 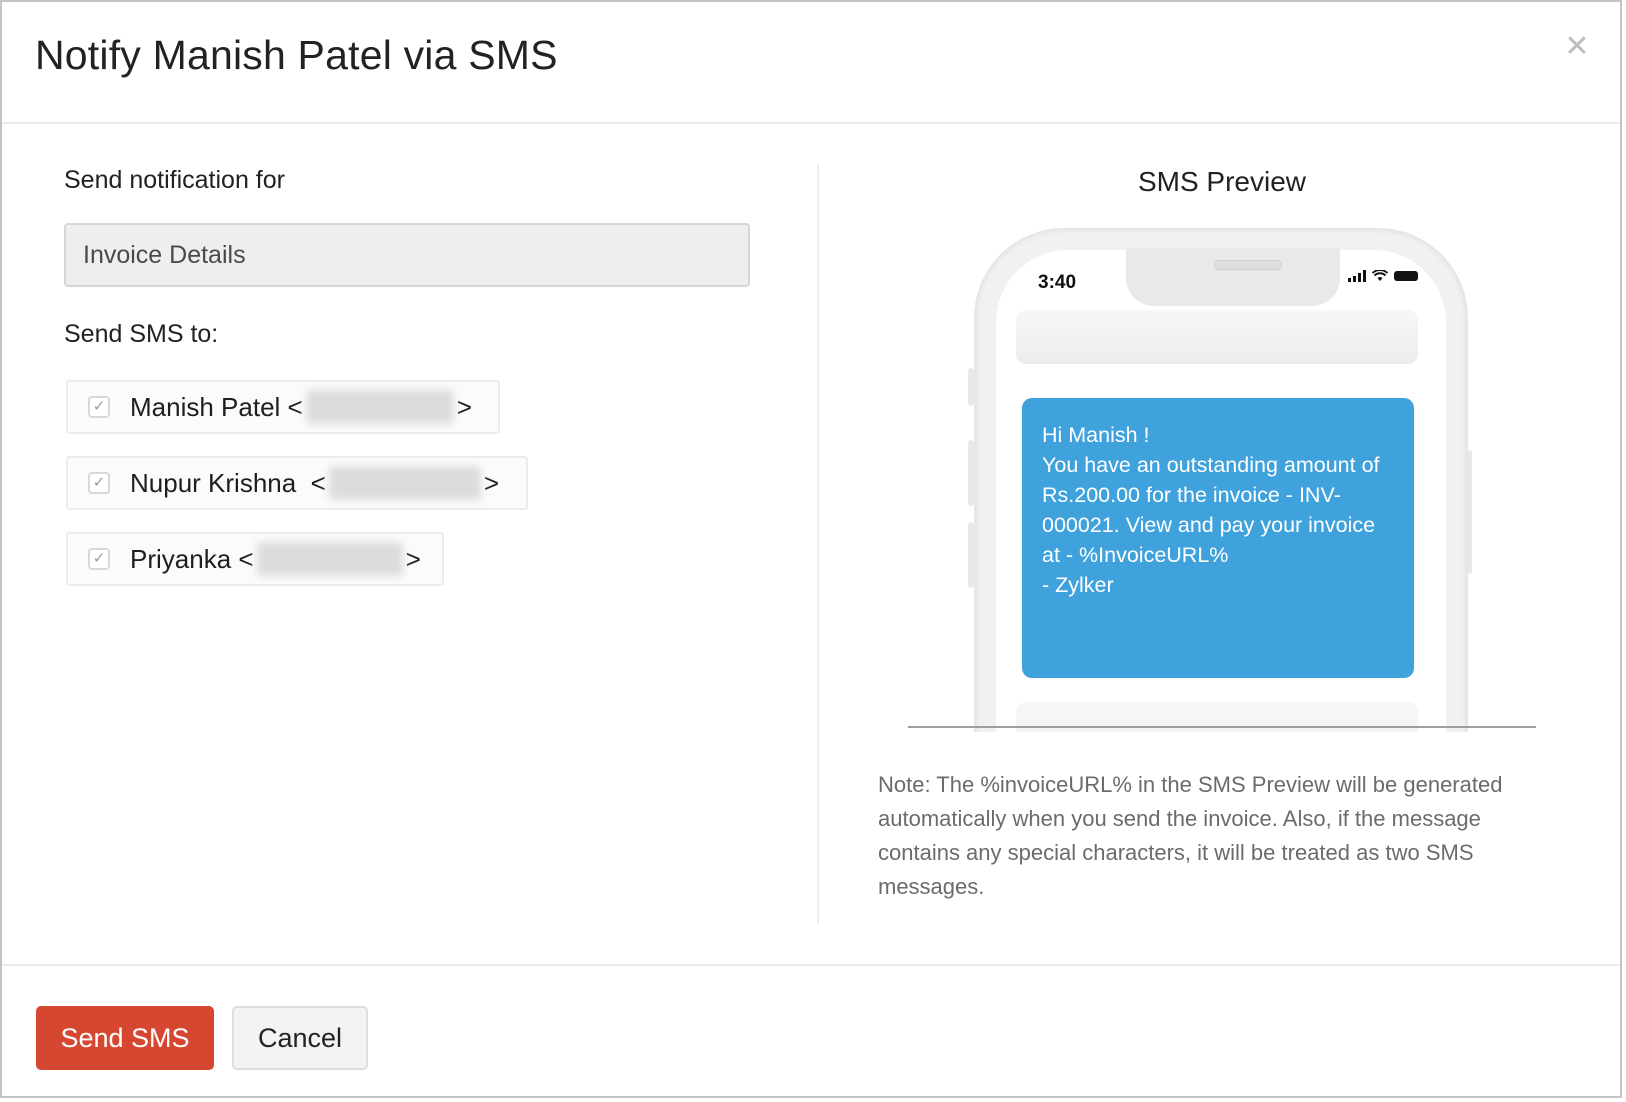 I want to click on signal-icon, so click(x=1357, y=276).